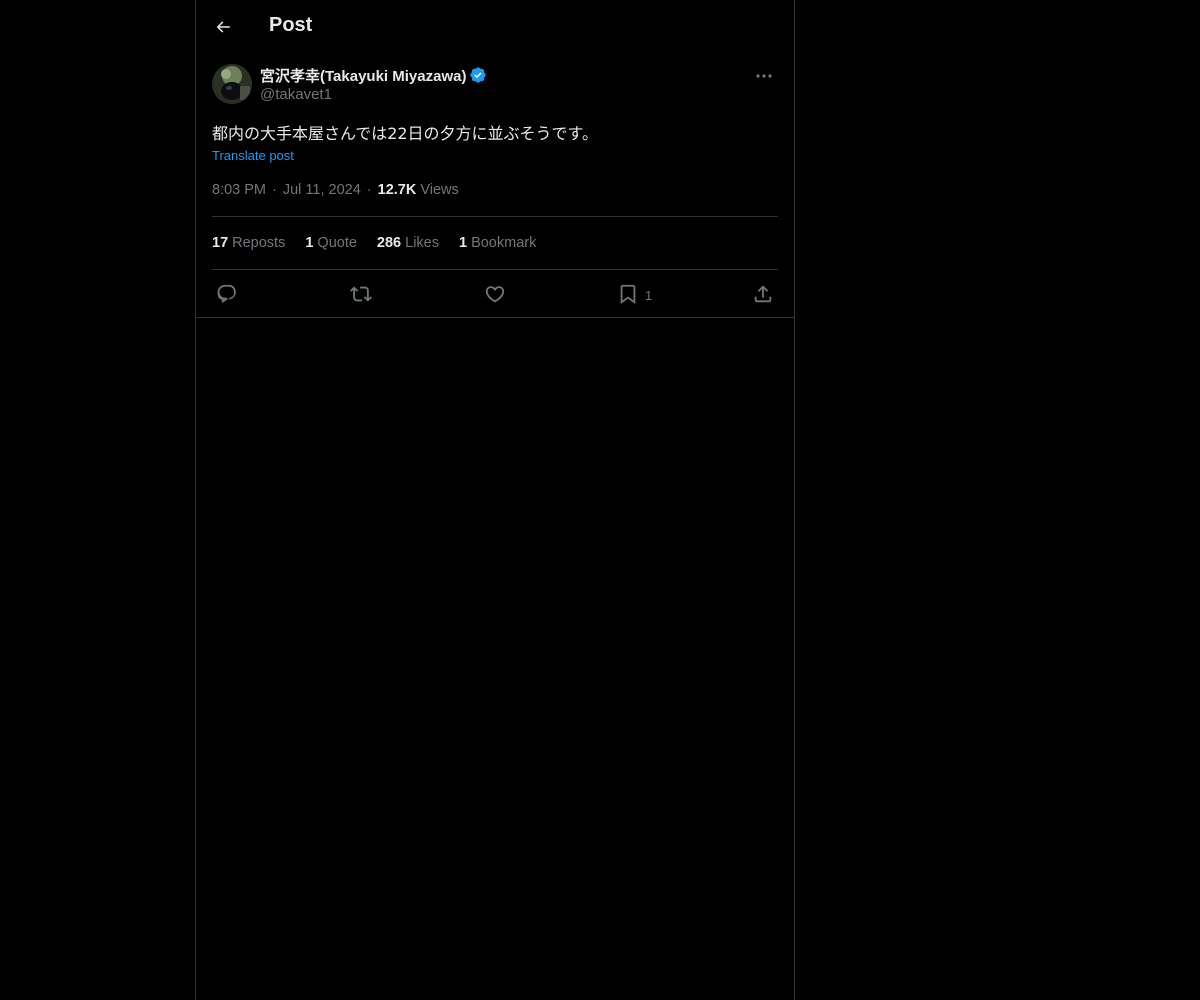 The width and height of the screenshot is (1200, 1000). I want to click on views-label: Views, so click(439, 190).